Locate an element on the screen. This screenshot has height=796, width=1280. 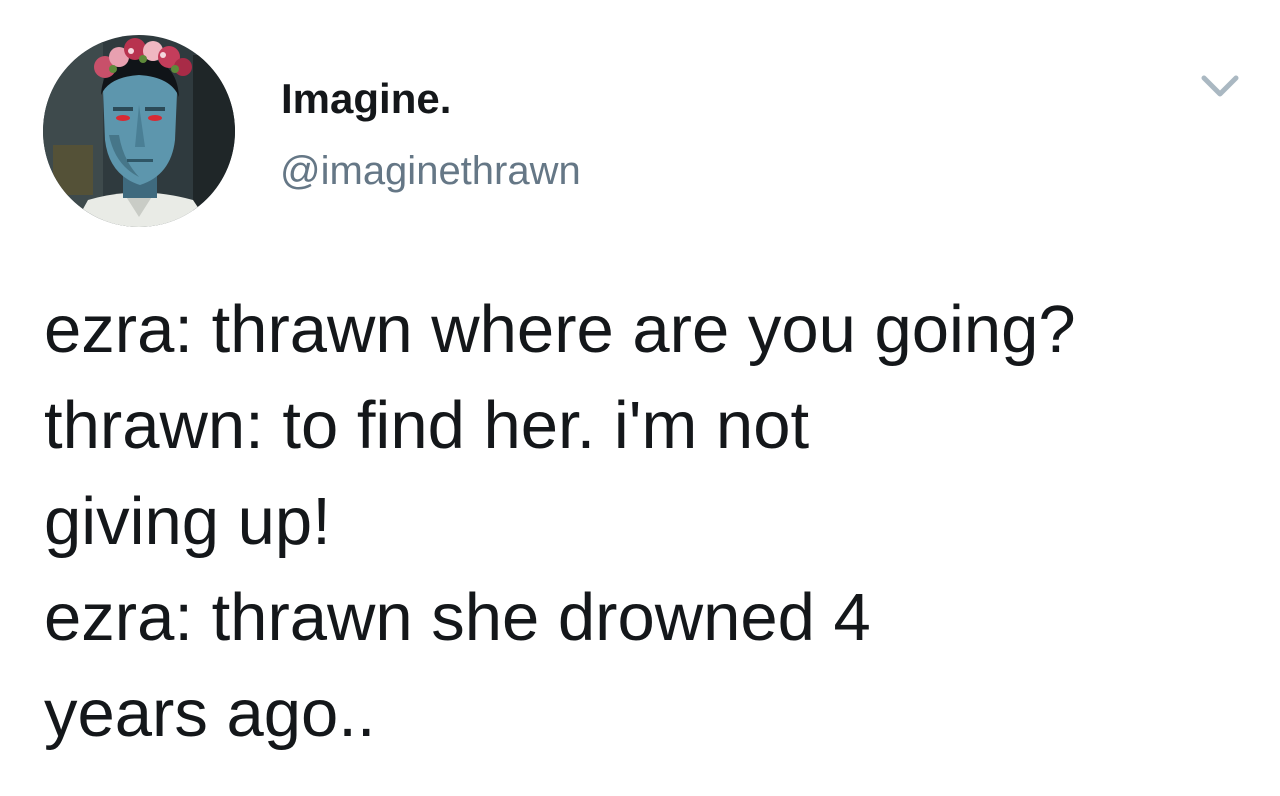
chevron-down-icon is located at coordinates (1220, 86).